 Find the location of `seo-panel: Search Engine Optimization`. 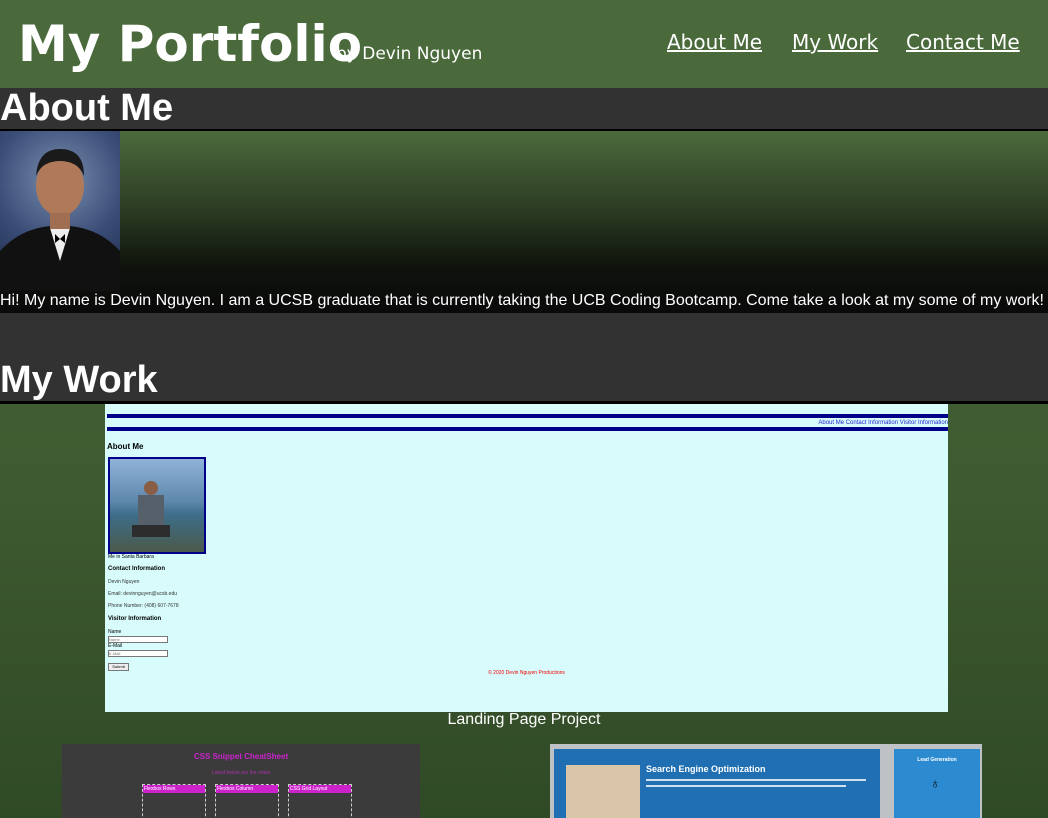

seo-panel: Search Engine Optimization is located at coordinates (717, 783).